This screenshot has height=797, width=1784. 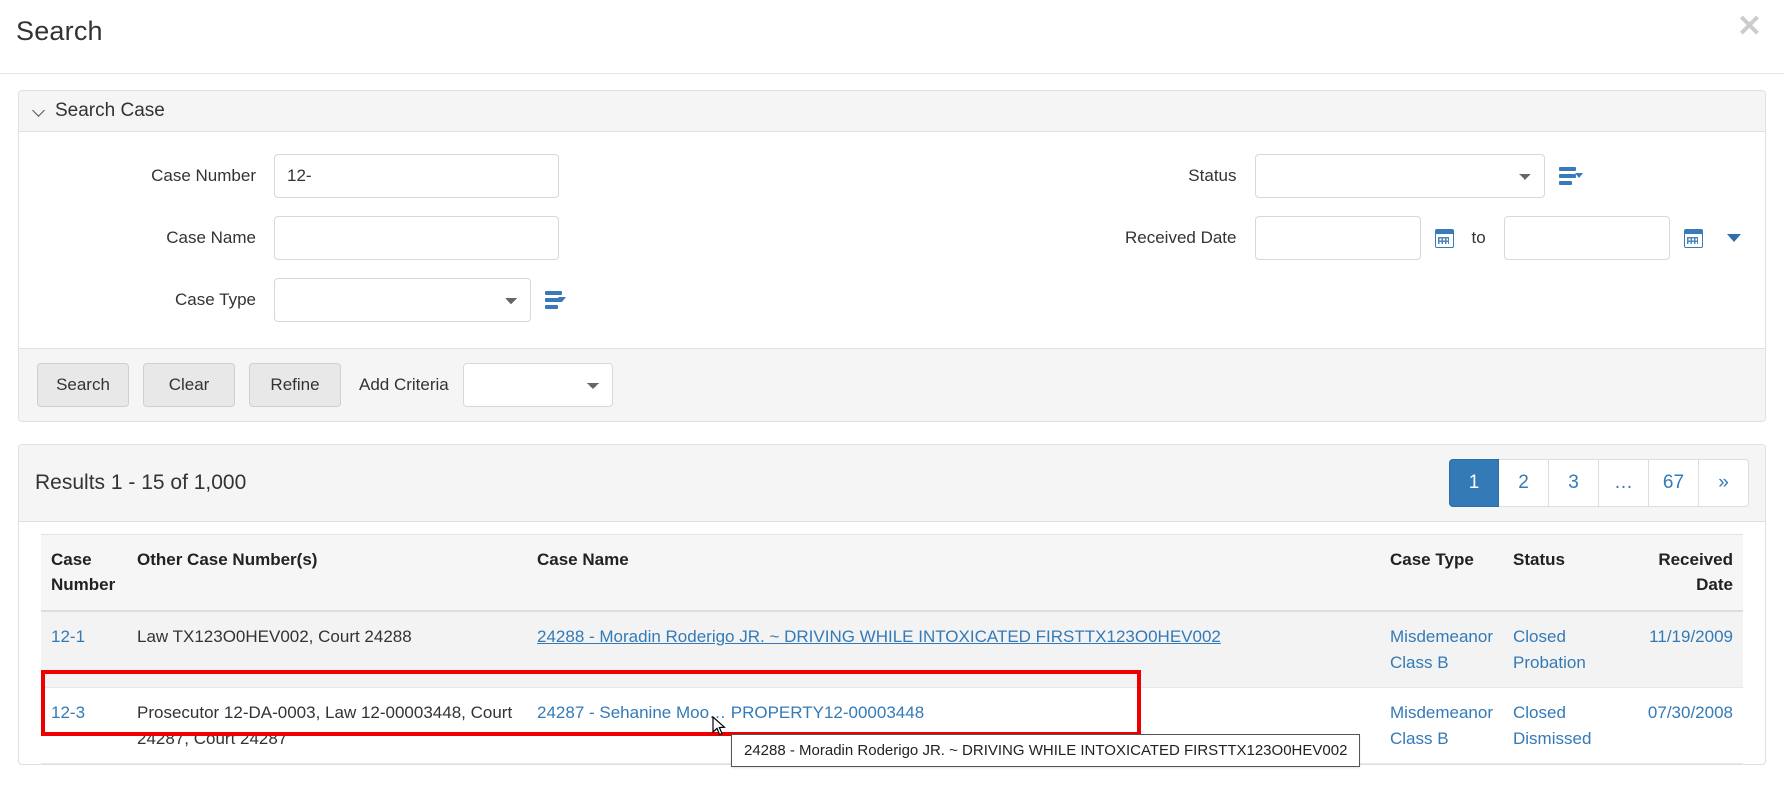 What do you see at coordinates (327, 573) in the screenshot?
I see `column-header-other-case-numbers: Other Case Number(s)` at bounding box center [327, 573].